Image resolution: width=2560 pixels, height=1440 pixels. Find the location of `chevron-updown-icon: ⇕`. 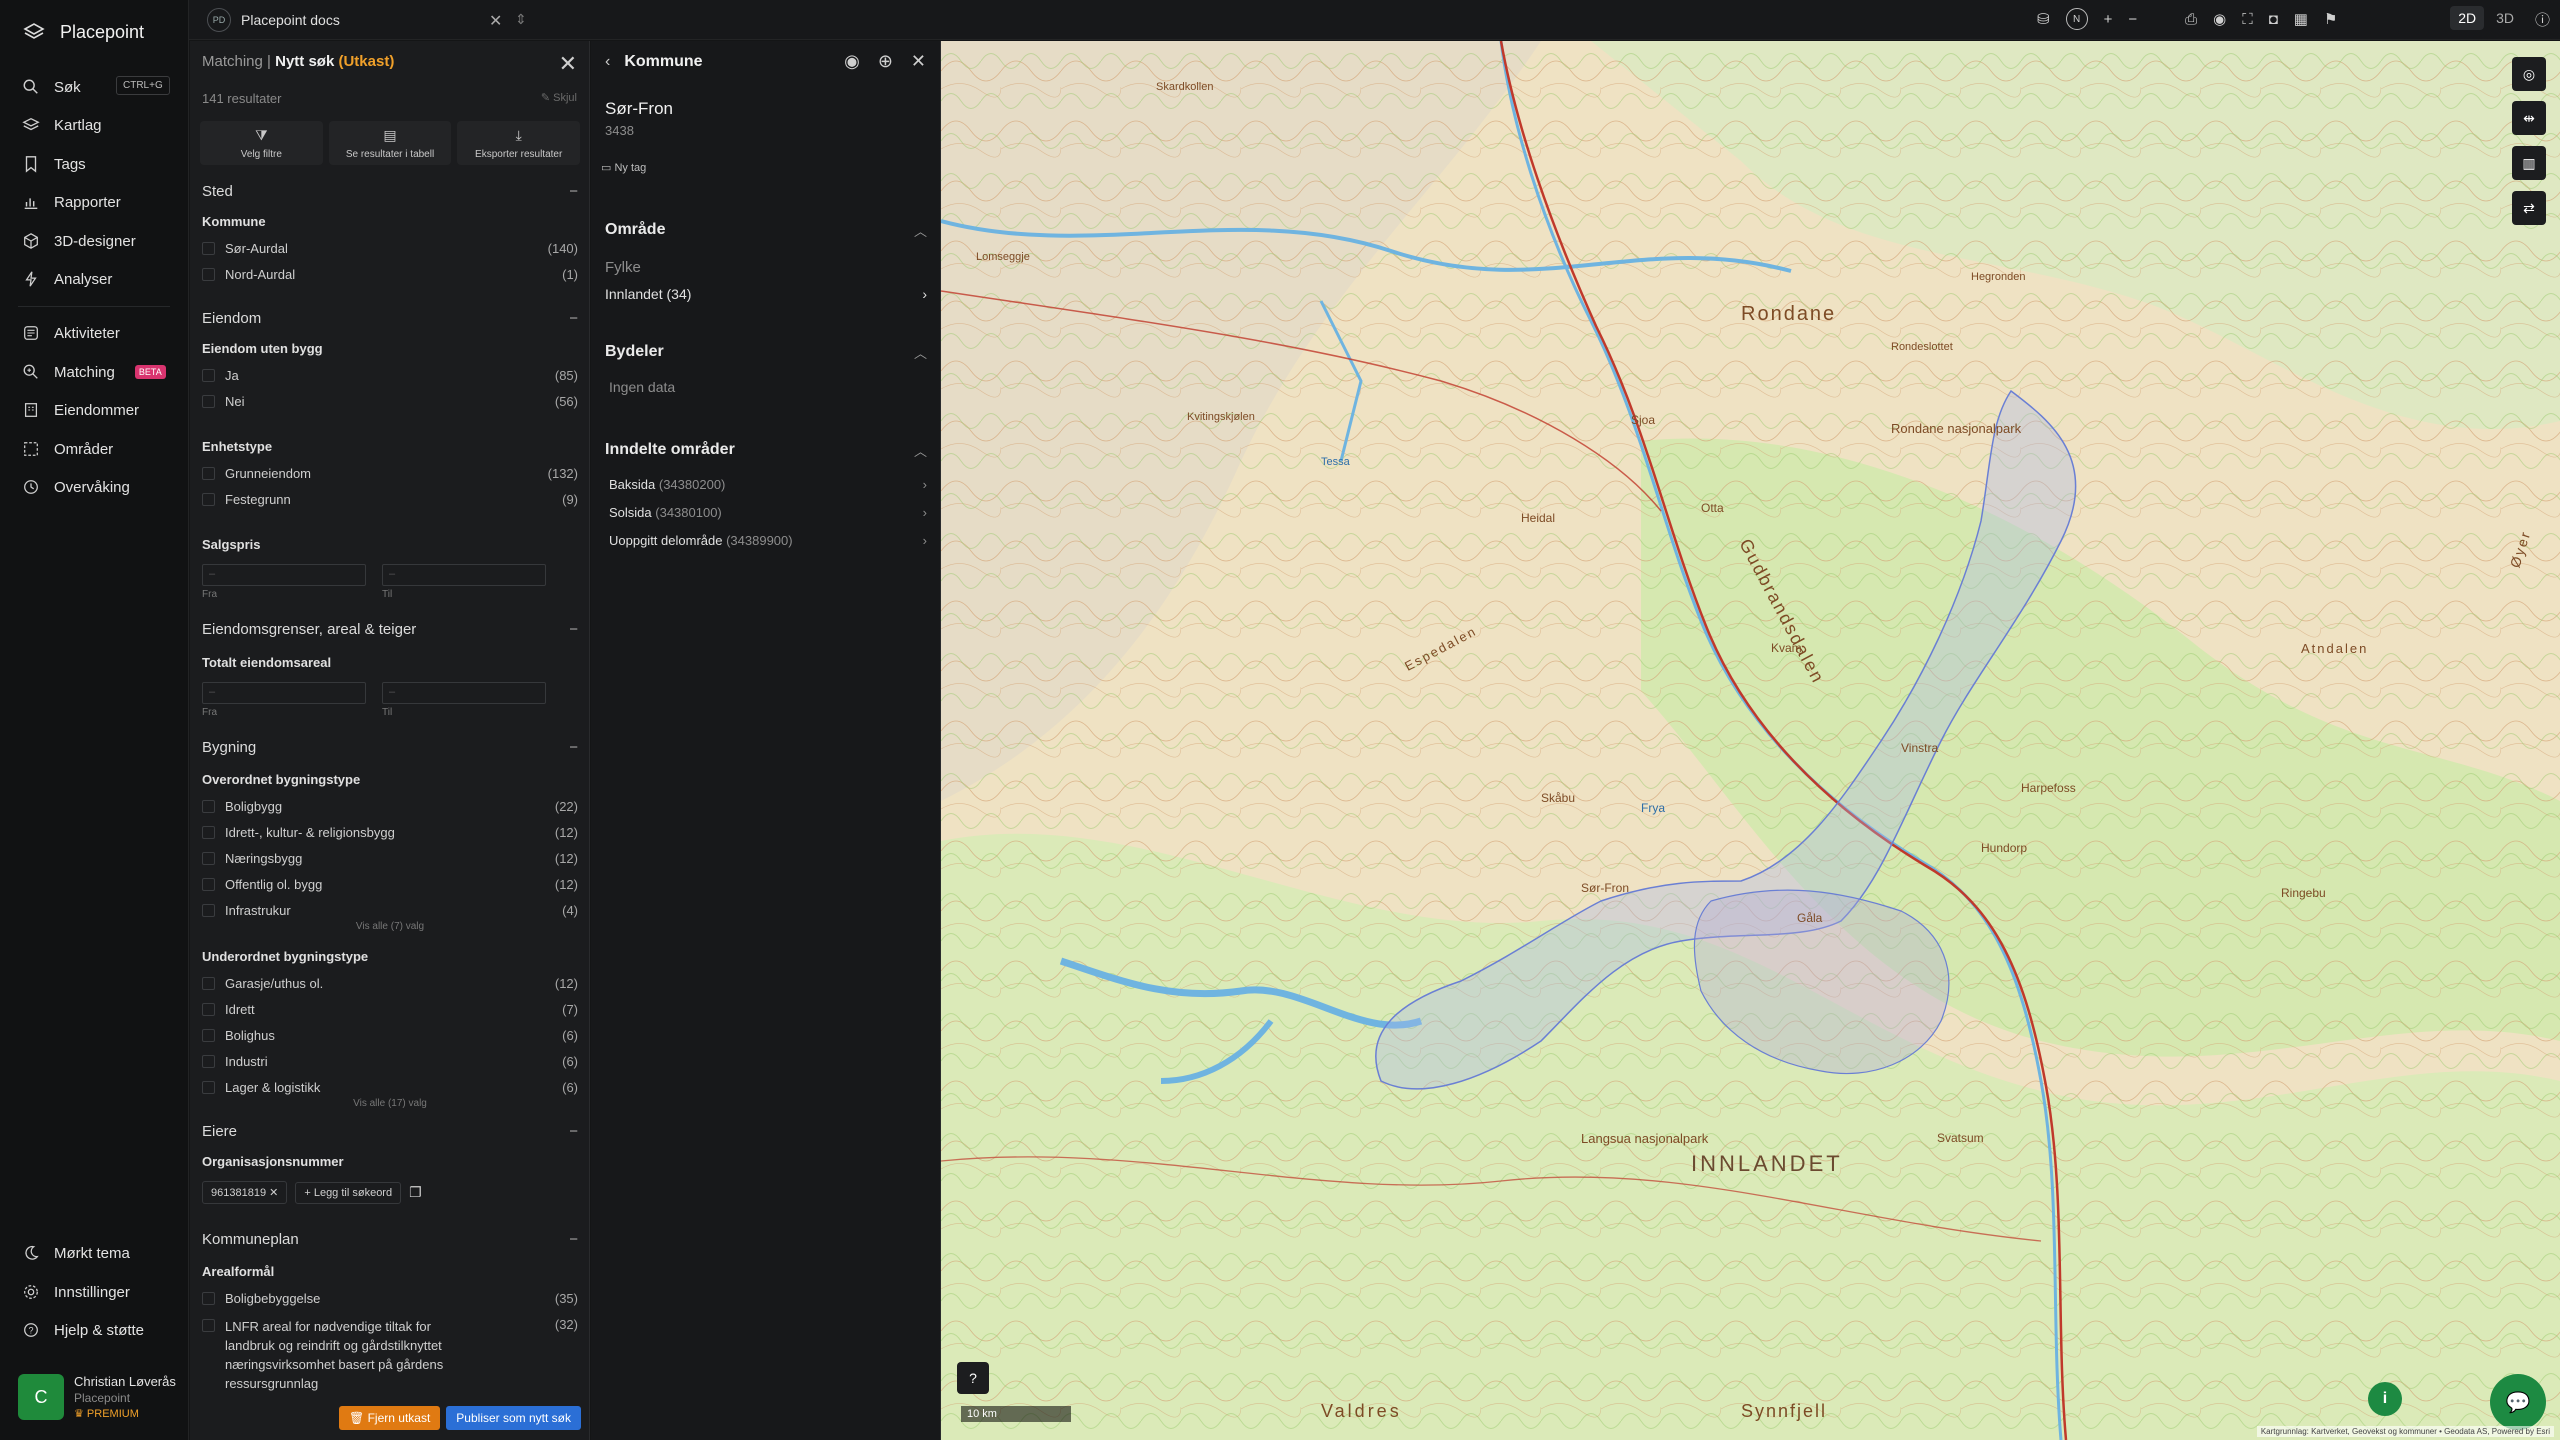

chevron-updown-icon: ⇕ is located at coordinates (521, 19).